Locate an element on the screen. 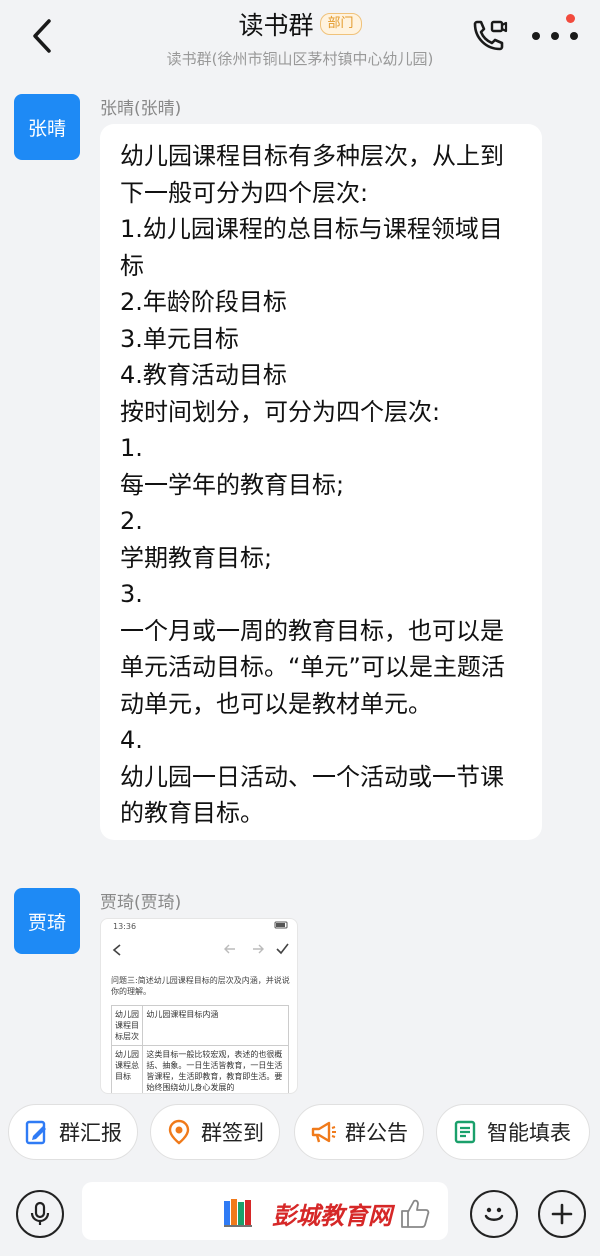 This screenshot has width=600, height=1256. quick-actions-bar: 群汇报 群签到 群公告 智能填表 is located at coordinates (300, 1134).